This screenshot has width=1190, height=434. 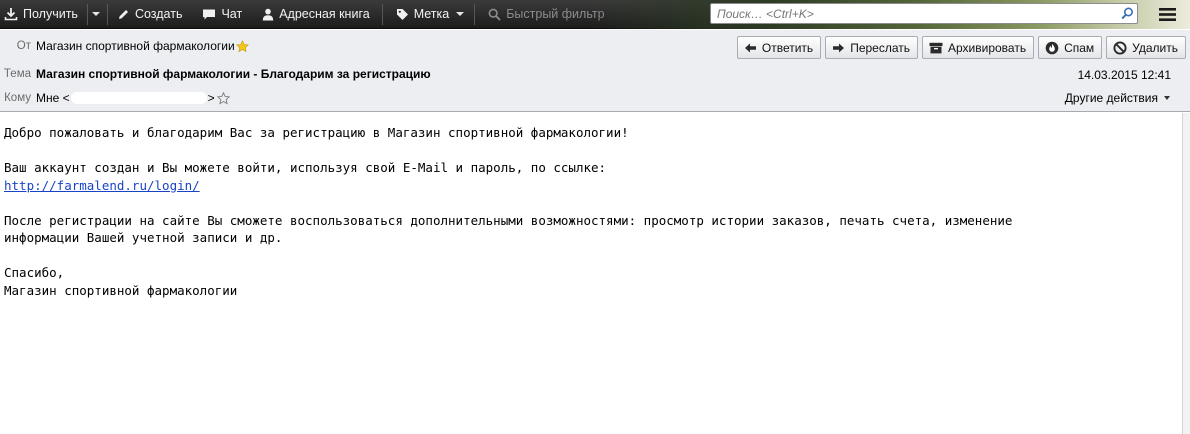 I want to click on spam-label: Спам, so click(x=1079, y=47).